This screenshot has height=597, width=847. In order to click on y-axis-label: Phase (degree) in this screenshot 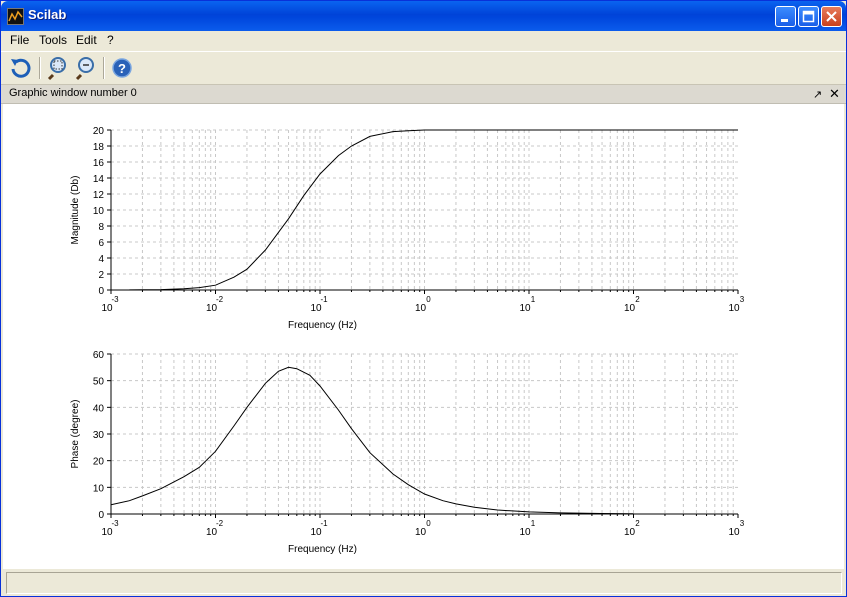, I will do `click(75, 434)`.